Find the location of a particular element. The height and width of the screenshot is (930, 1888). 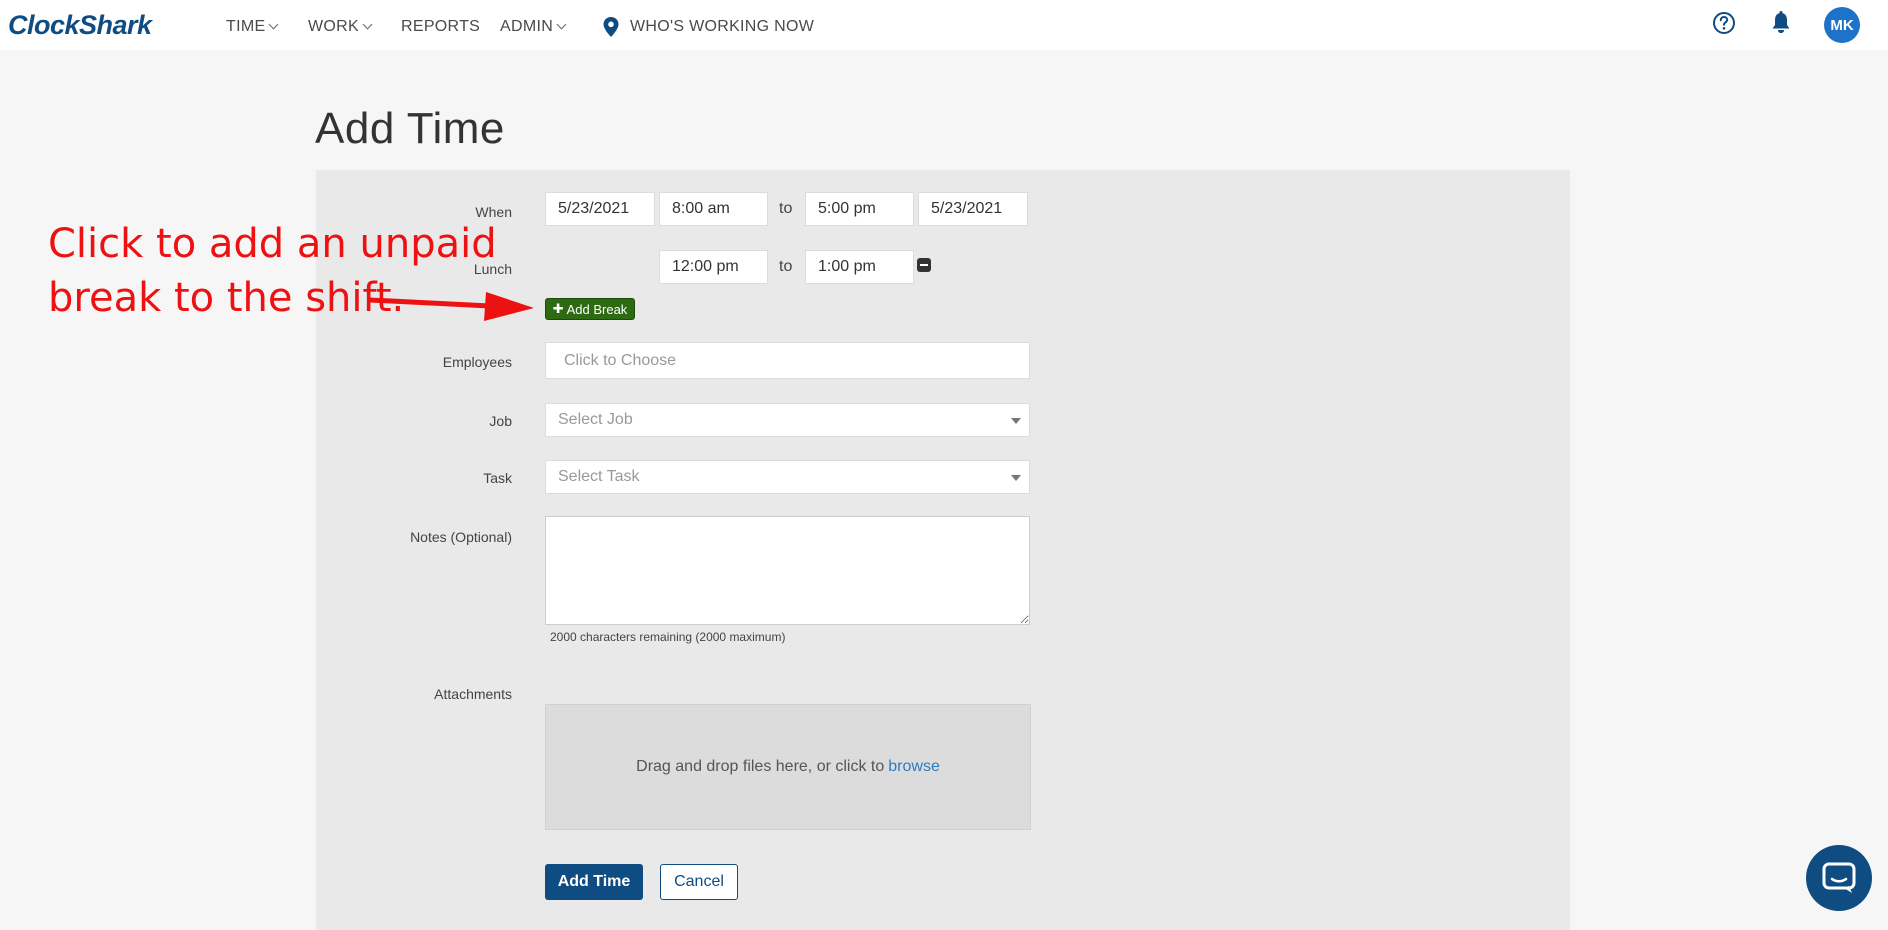

annotation-arrow-icon is located at coordinates (451, 306).